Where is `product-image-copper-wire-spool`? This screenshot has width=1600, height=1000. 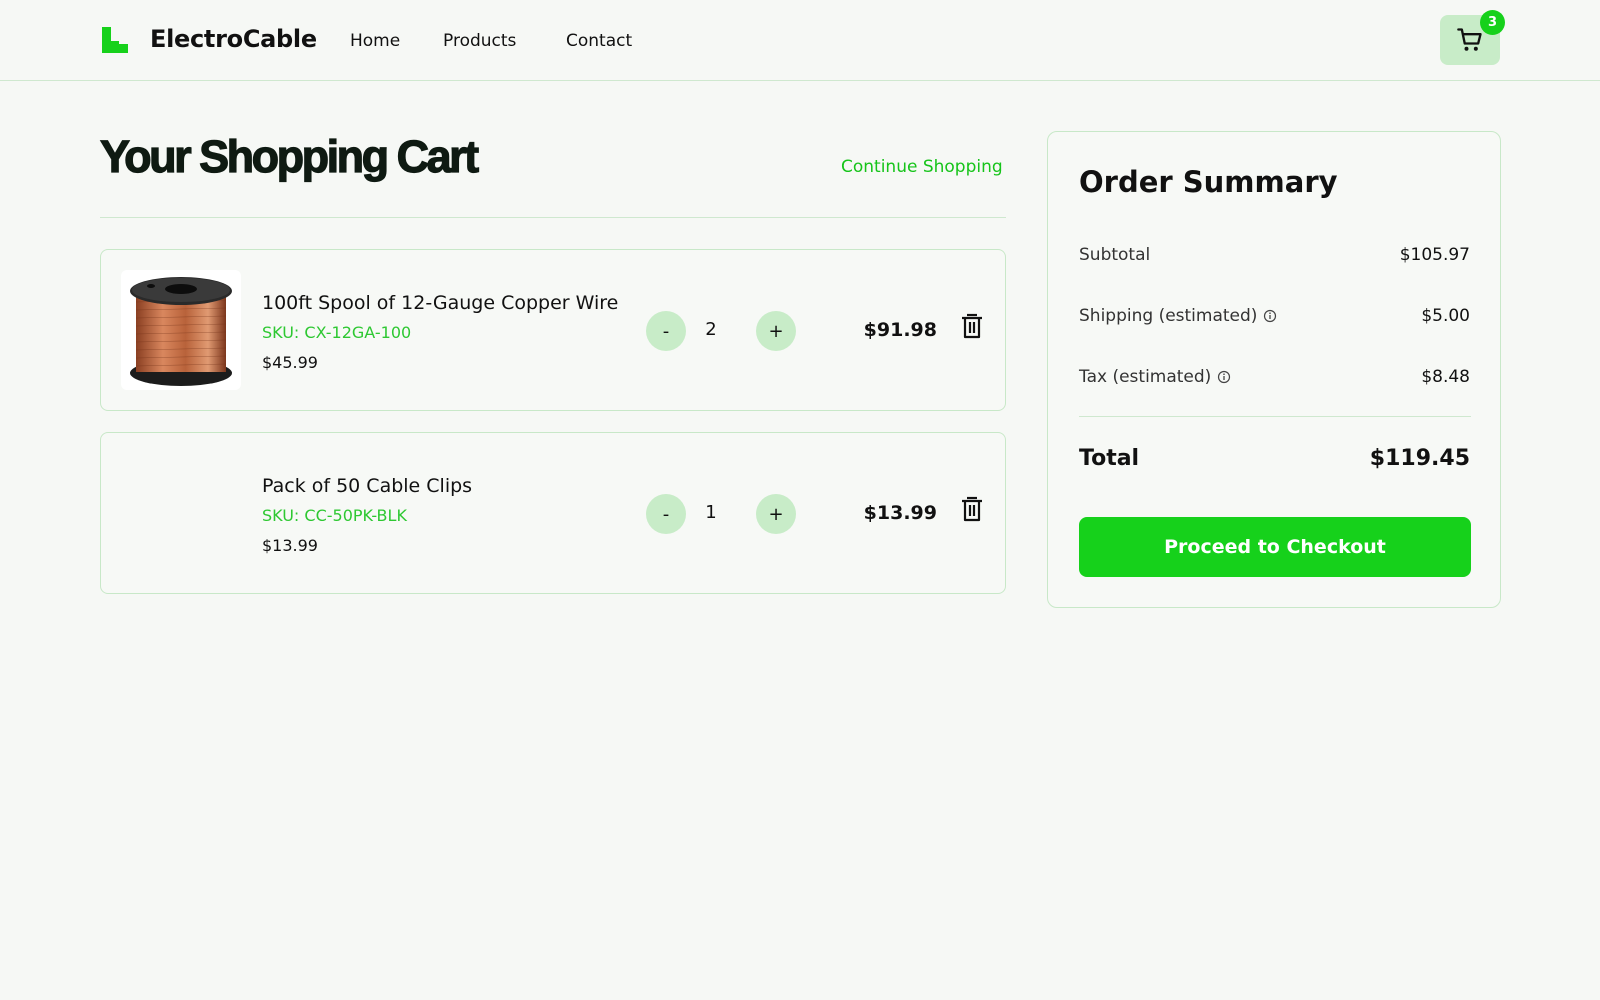 product-image-copper-wire-spool is located at coordinates (181, 330).